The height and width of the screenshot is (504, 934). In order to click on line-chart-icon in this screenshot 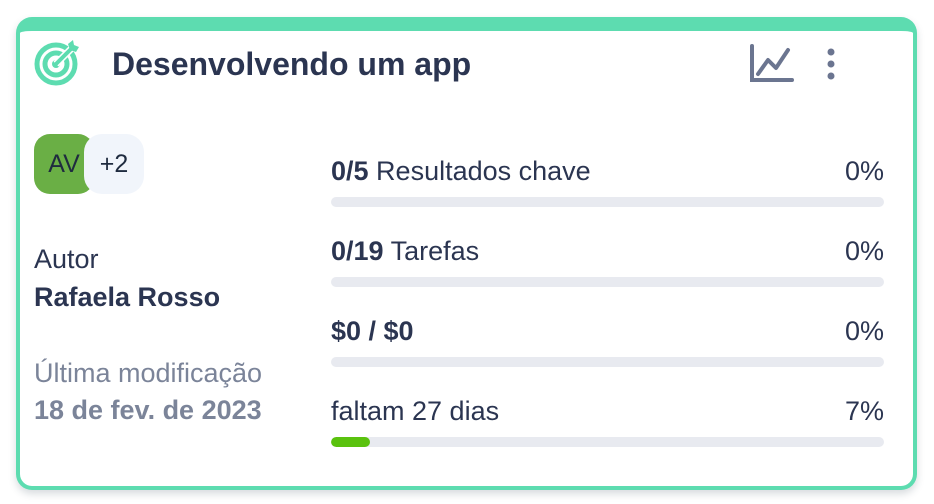, I will do `click(771, 64)`.